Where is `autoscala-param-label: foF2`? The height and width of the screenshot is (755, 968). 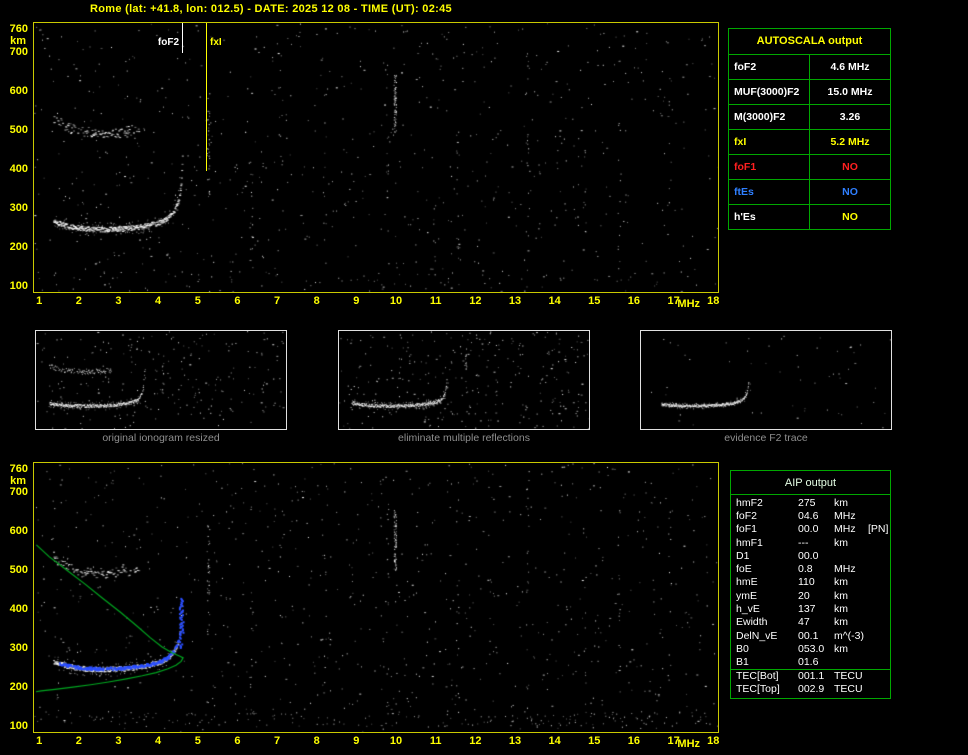 autoscala-param-label: foF2 is located at coordinates (769, 67).